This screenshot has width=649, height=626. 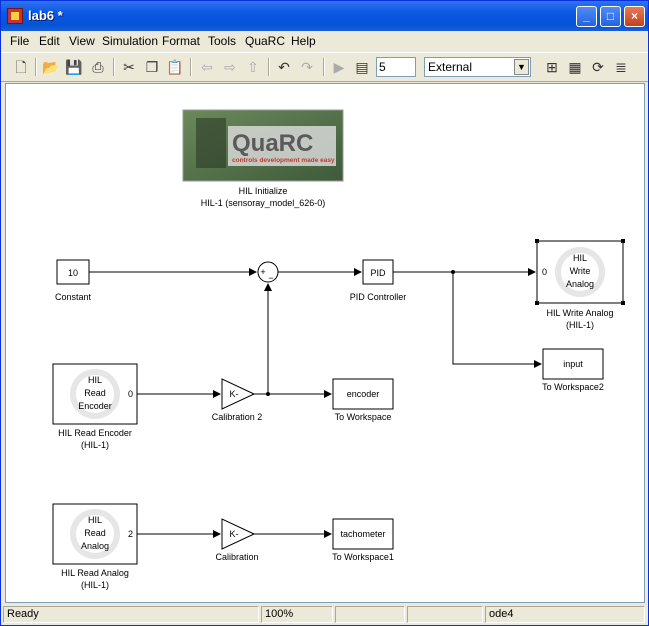 I want to click on status-zoom: 100%, so click(x=297, y=614).